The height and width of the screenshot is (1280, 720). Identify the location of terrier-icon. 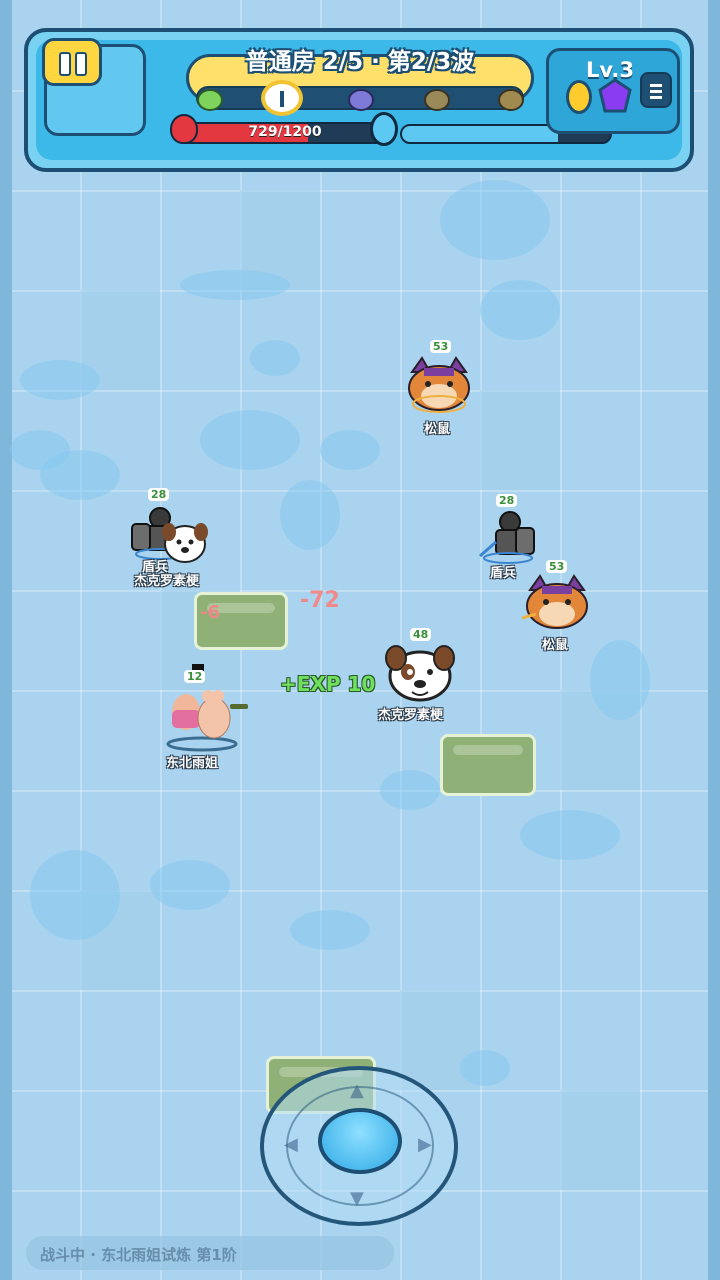
(420, 673).